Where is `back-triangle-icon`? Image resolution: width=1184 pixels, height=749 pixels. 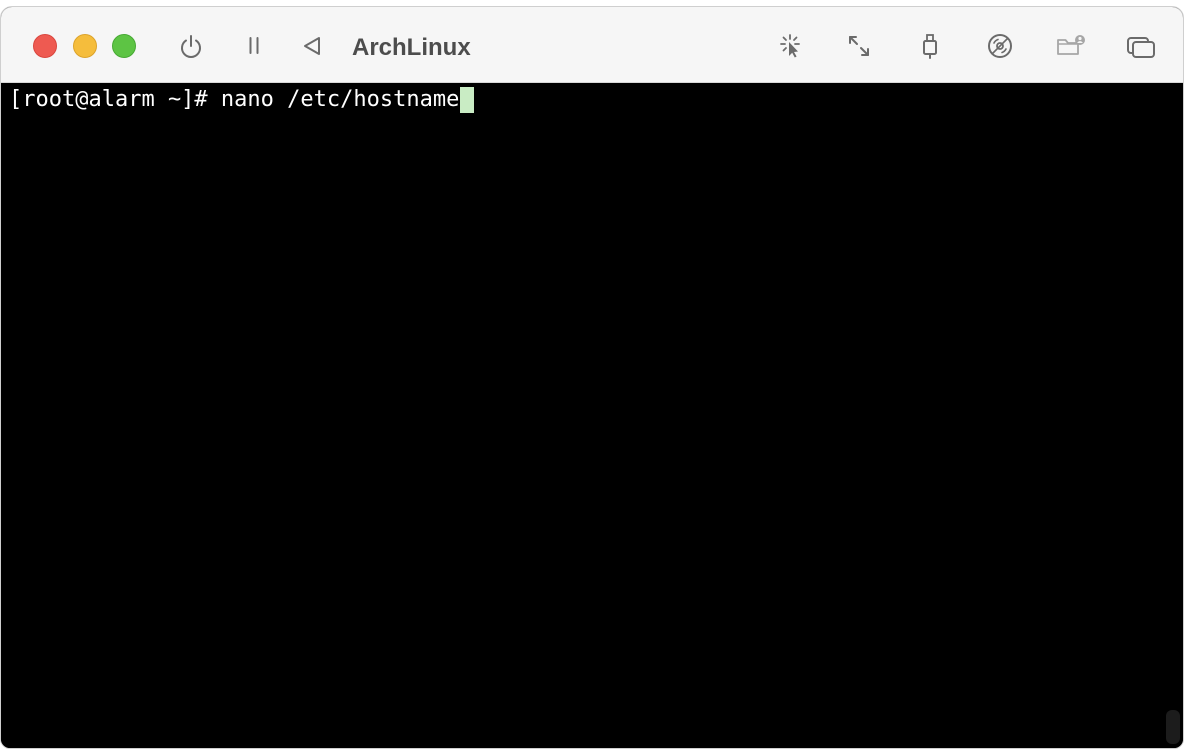 back-triangle-icon is located at coordinates (312, 46).